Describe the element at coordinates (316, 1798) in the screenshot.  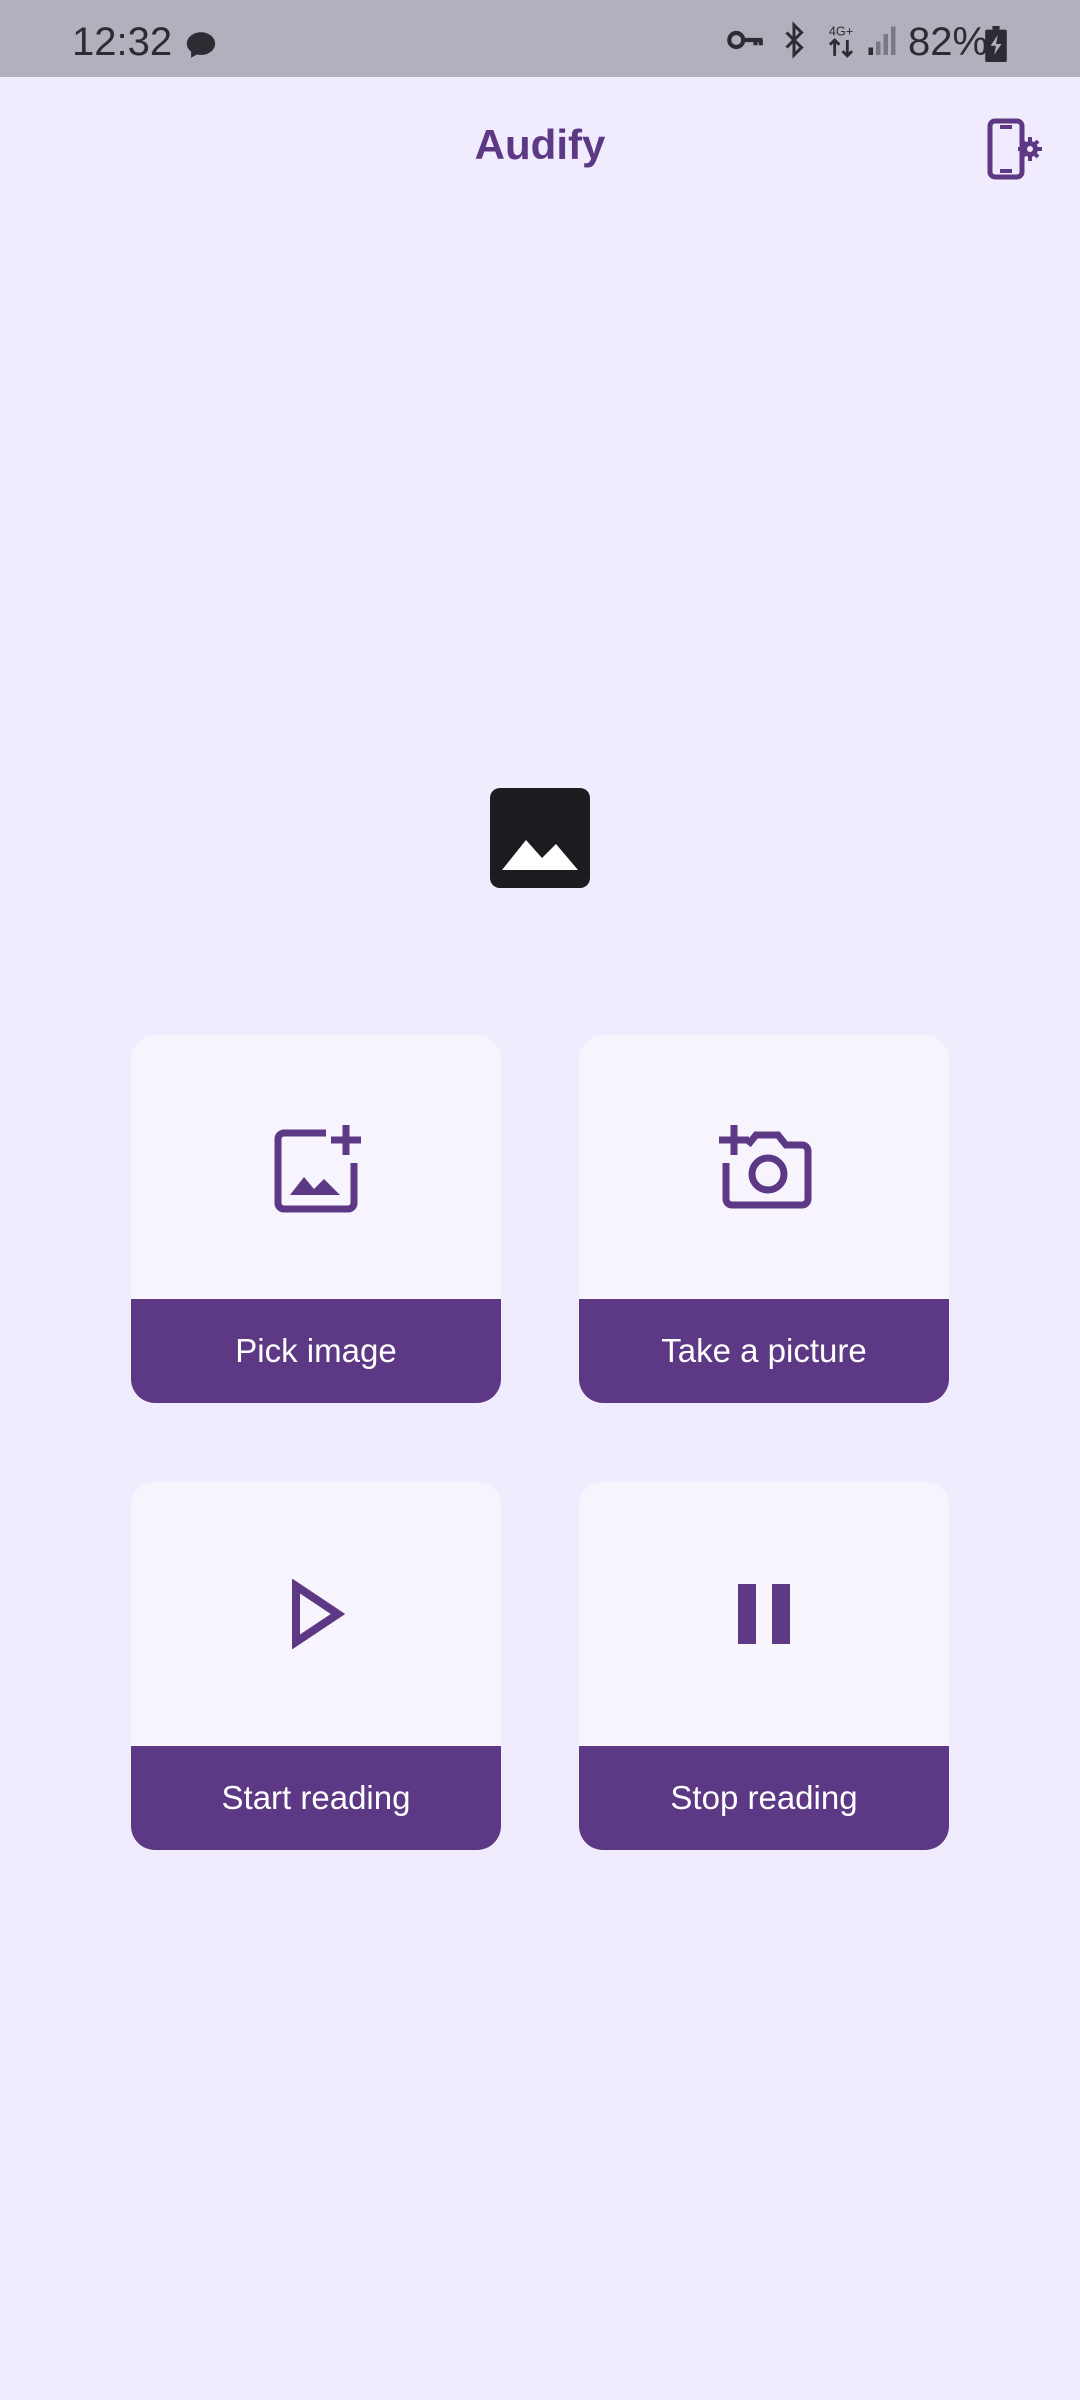
I see `start-reading-label: Start reading` at that location.